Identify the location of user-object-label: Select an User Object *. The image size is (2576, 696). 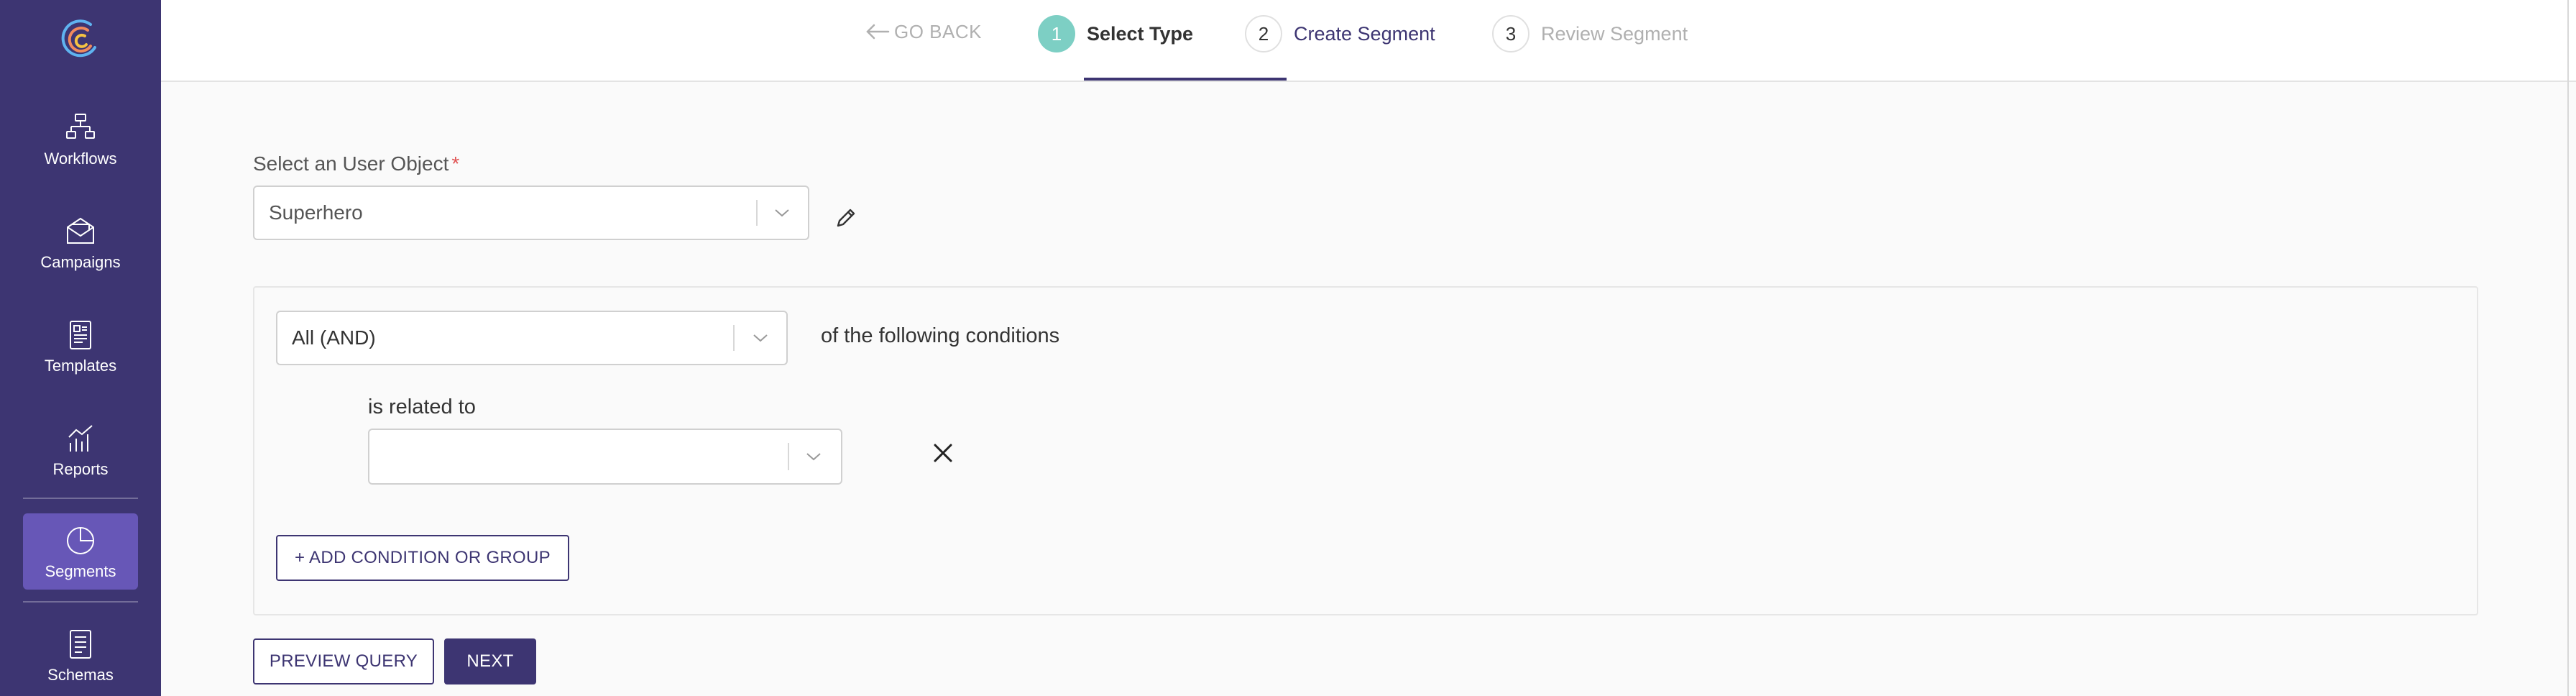
(356, 164).